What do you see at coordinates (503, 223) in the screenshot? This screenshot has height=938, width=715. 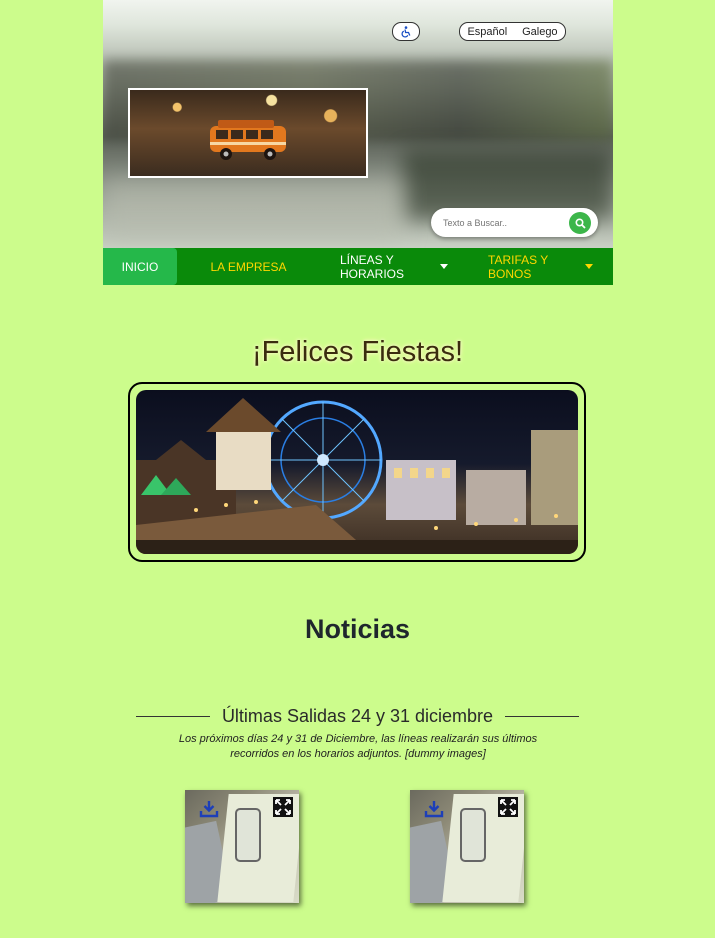 I see `search-input` at bounding box center [503, 223].